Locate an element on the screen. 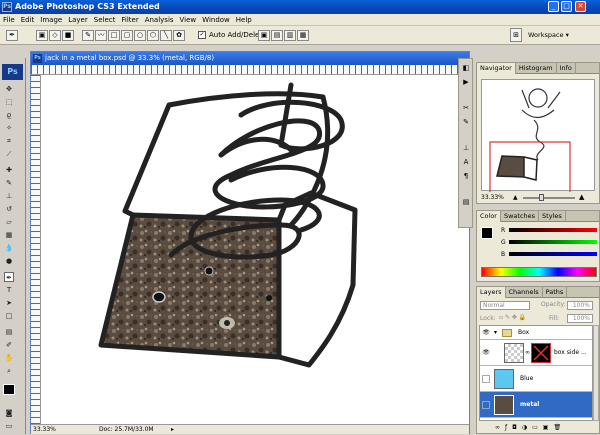  opacity-field: 100% is located at coordinates (580, 305).